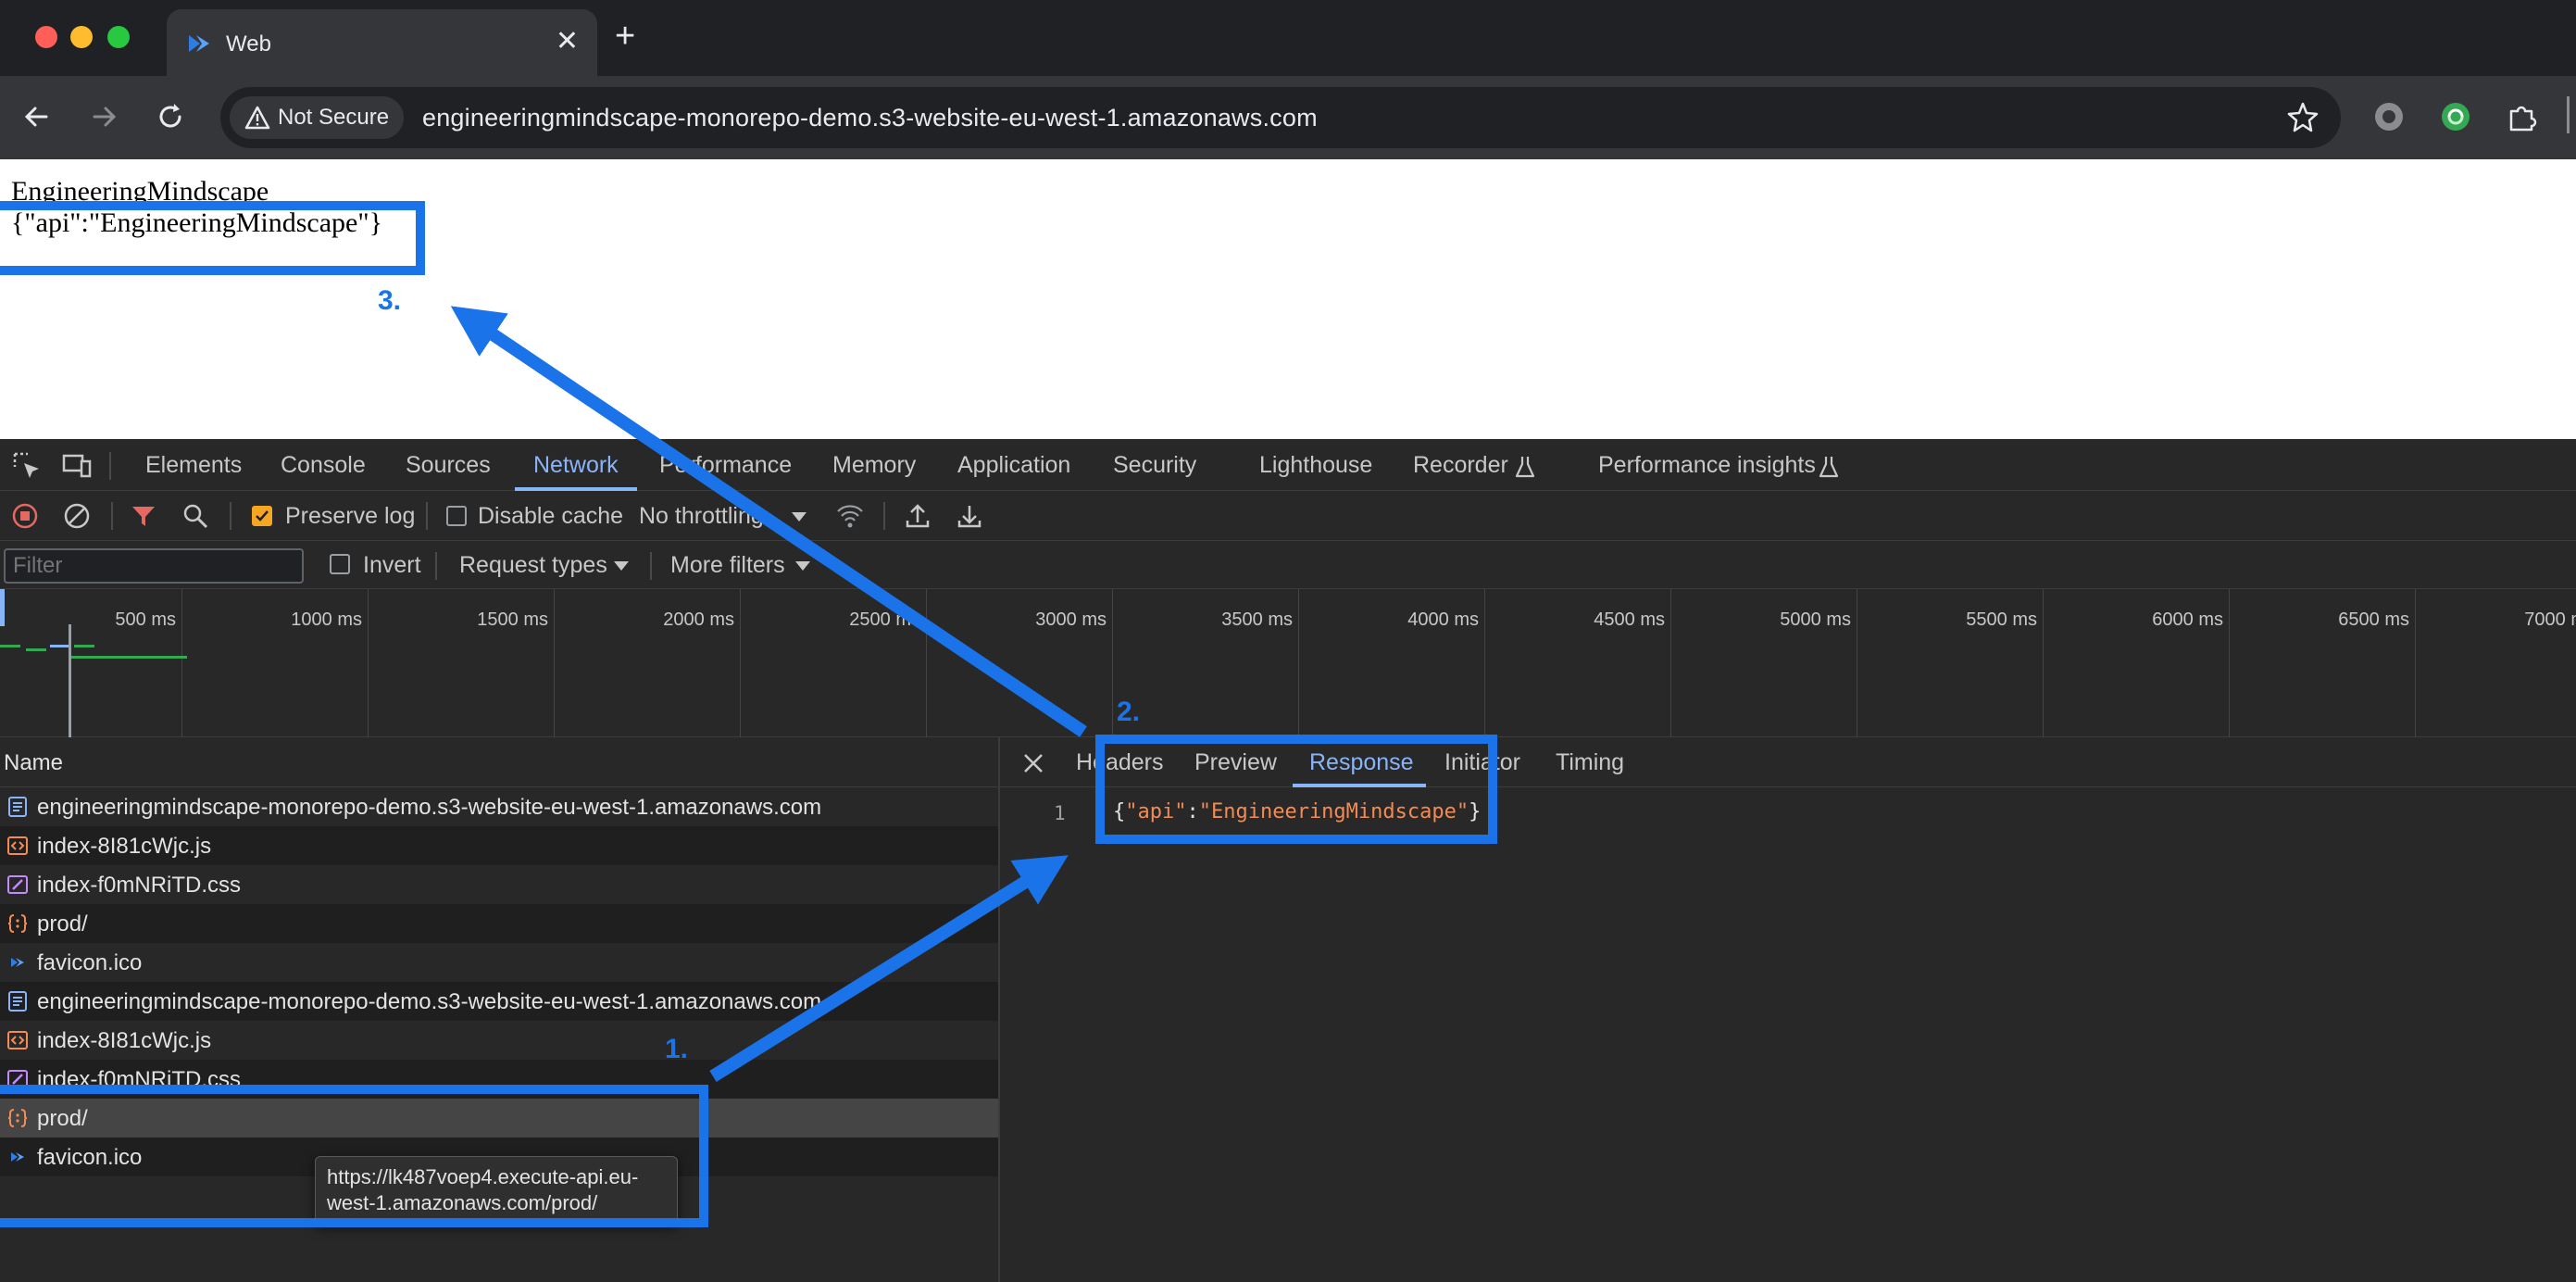 The height and width of the screenshot is (1282, 2576). I want to click on page-heading: EngineeringMindscape, so click(140, 192).